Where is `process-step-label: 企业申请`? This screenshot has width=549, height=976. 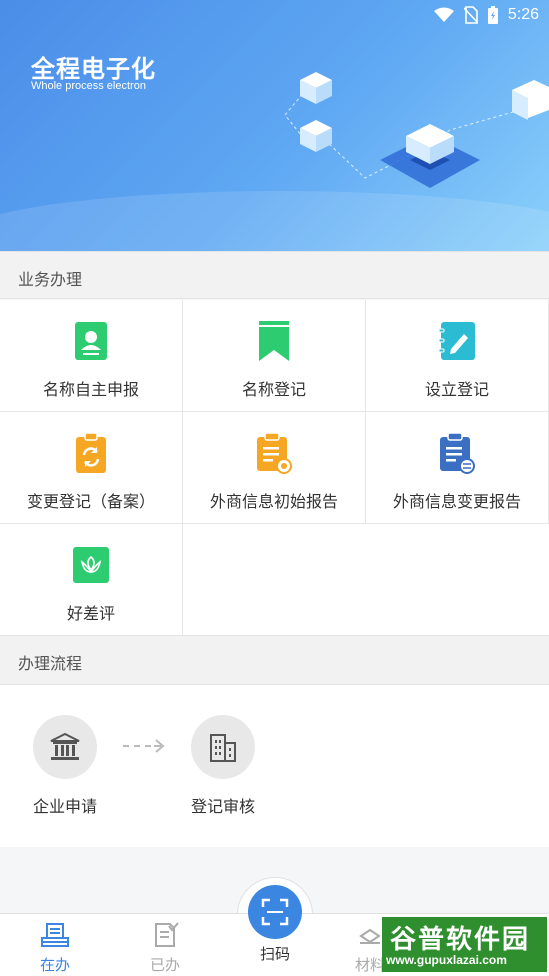
process-step-label: 企业申请 is located at coordinates (64, 806).